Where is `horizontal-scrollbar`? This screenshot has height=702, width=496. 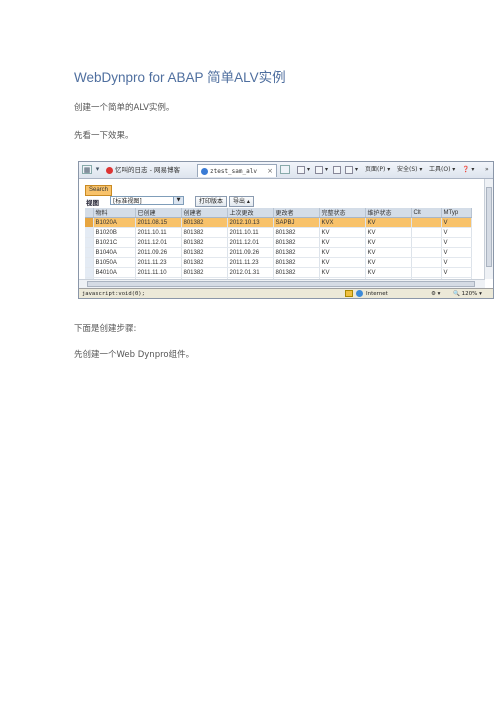
horizontal-scrollbar is located at coordinates (282, 283).